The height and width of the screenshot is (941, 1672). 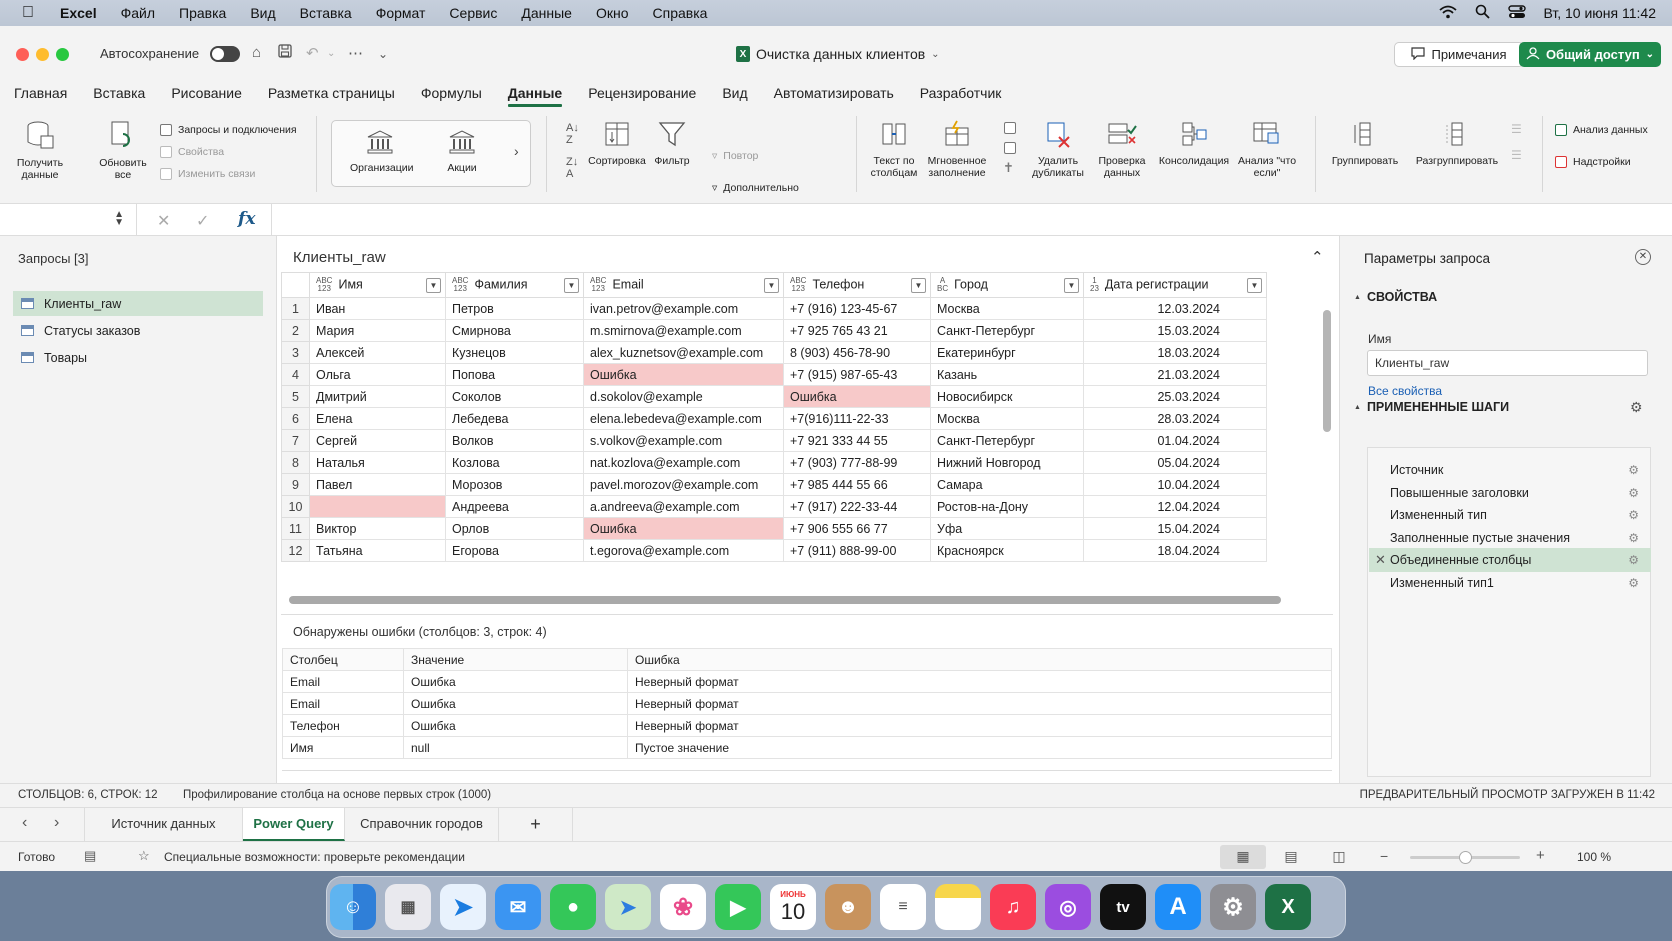 I want to click on close-window-button, so click(x=22, y=54).